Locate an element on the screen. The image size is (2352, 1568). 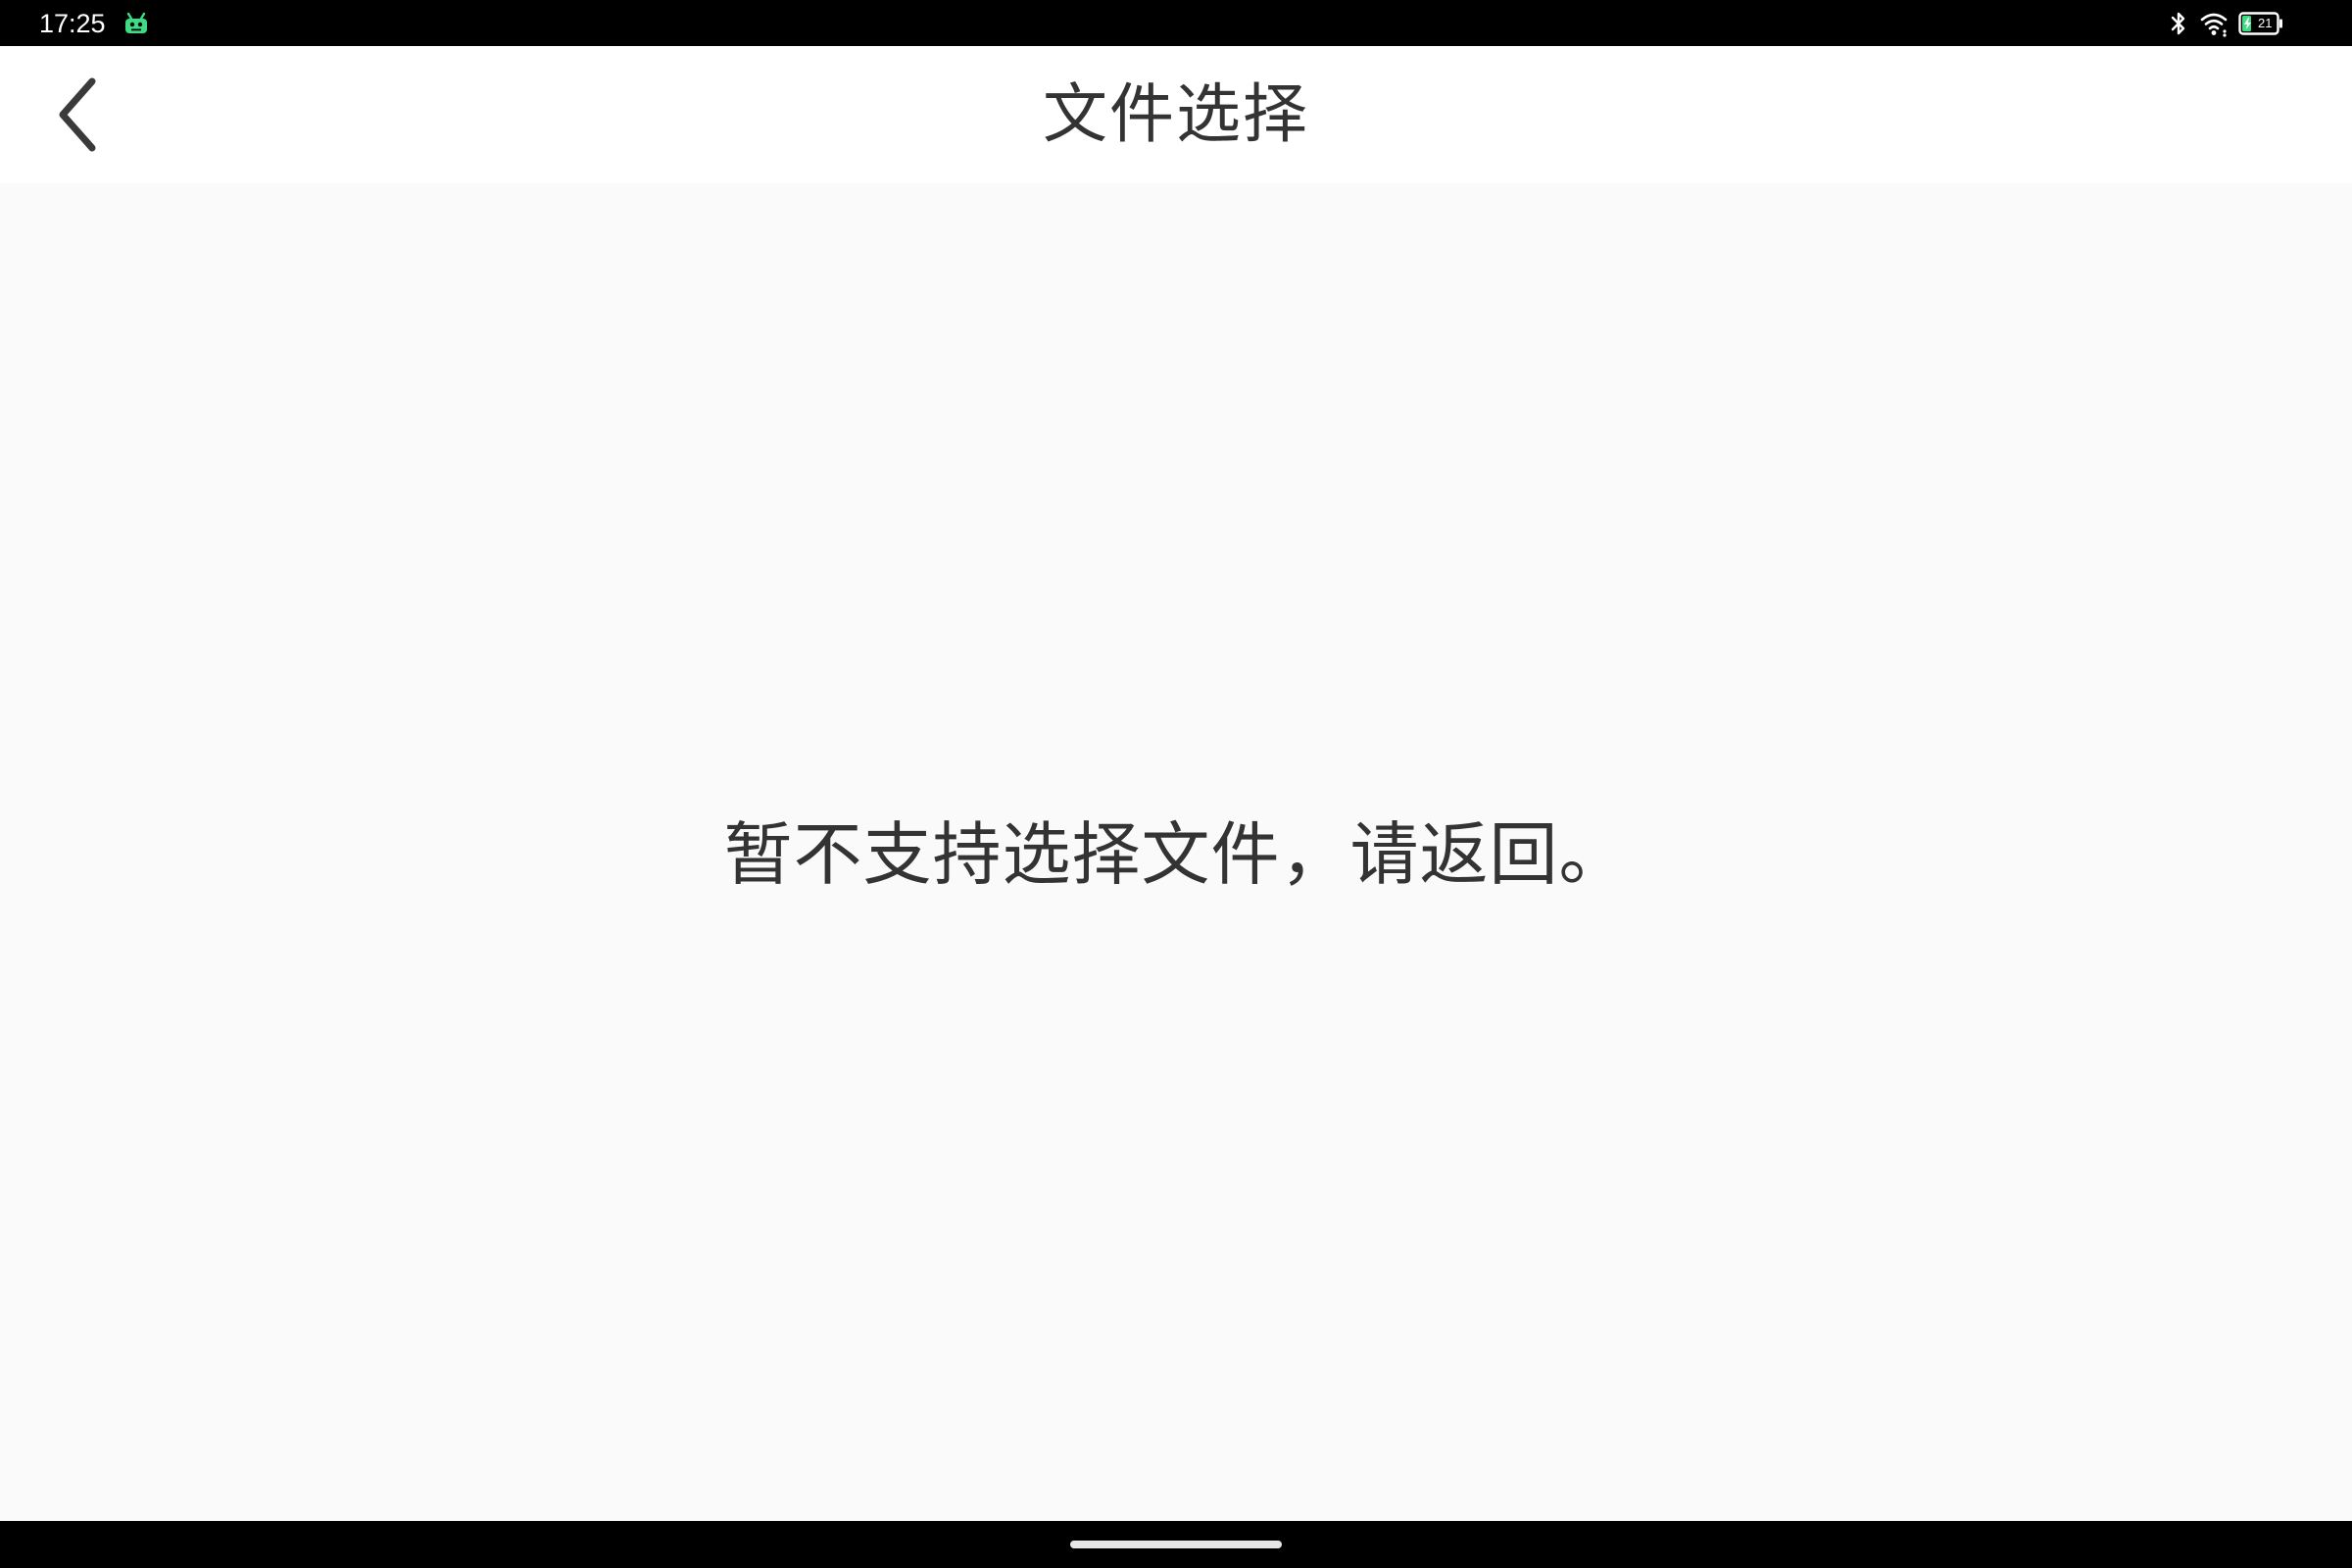
home-indicator is located at coordinates (1176, 1544).